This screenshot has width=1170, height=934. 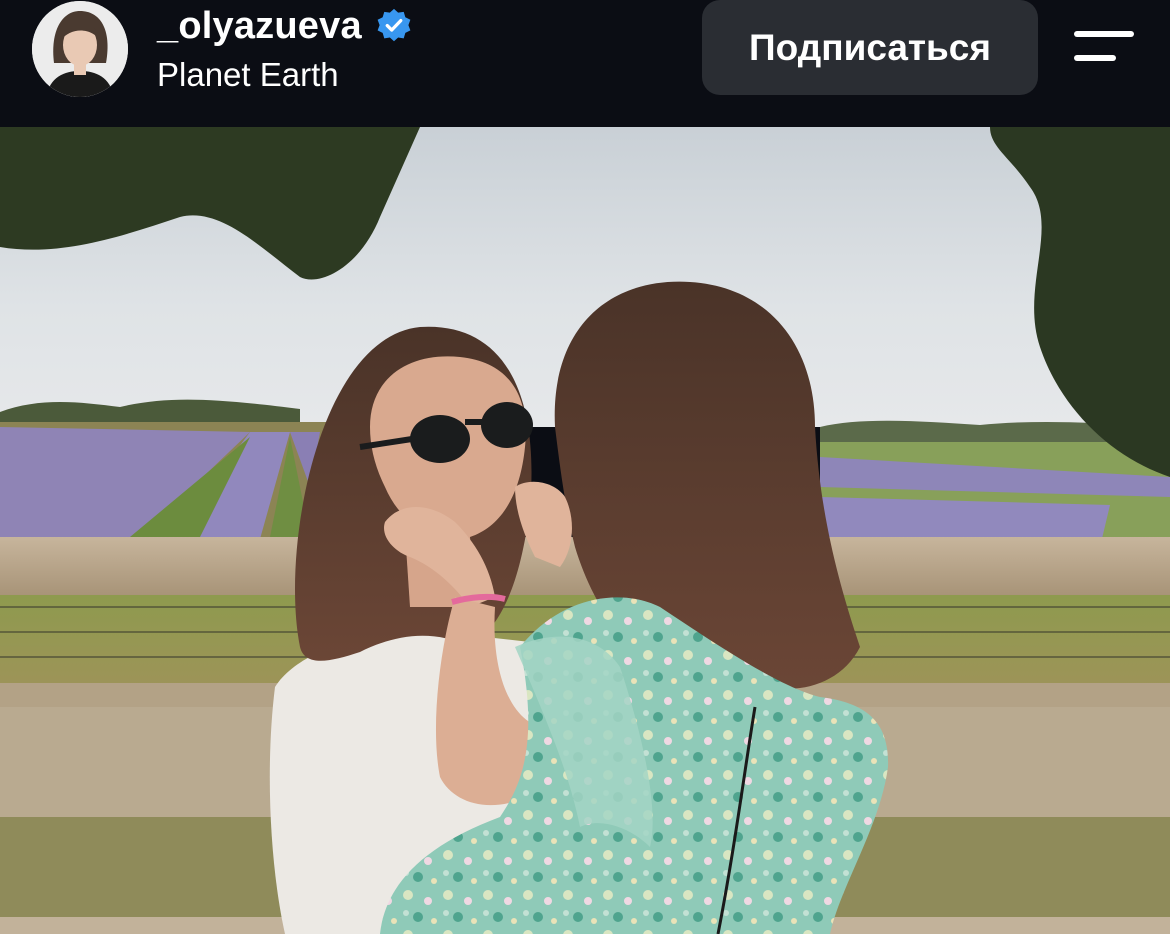 What do you see at coordinates (870, 47) in the screenshot?
I see `follow-button: Подписаться` at bounding box center [870, 47].